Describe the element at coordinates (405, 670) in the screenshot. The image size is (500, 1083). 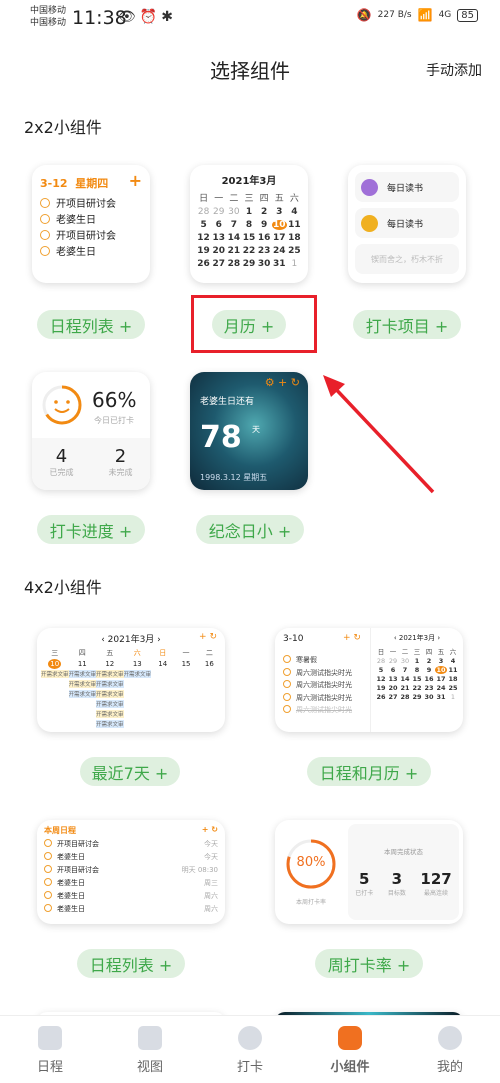
I see `calendar-day: 7` at that location.